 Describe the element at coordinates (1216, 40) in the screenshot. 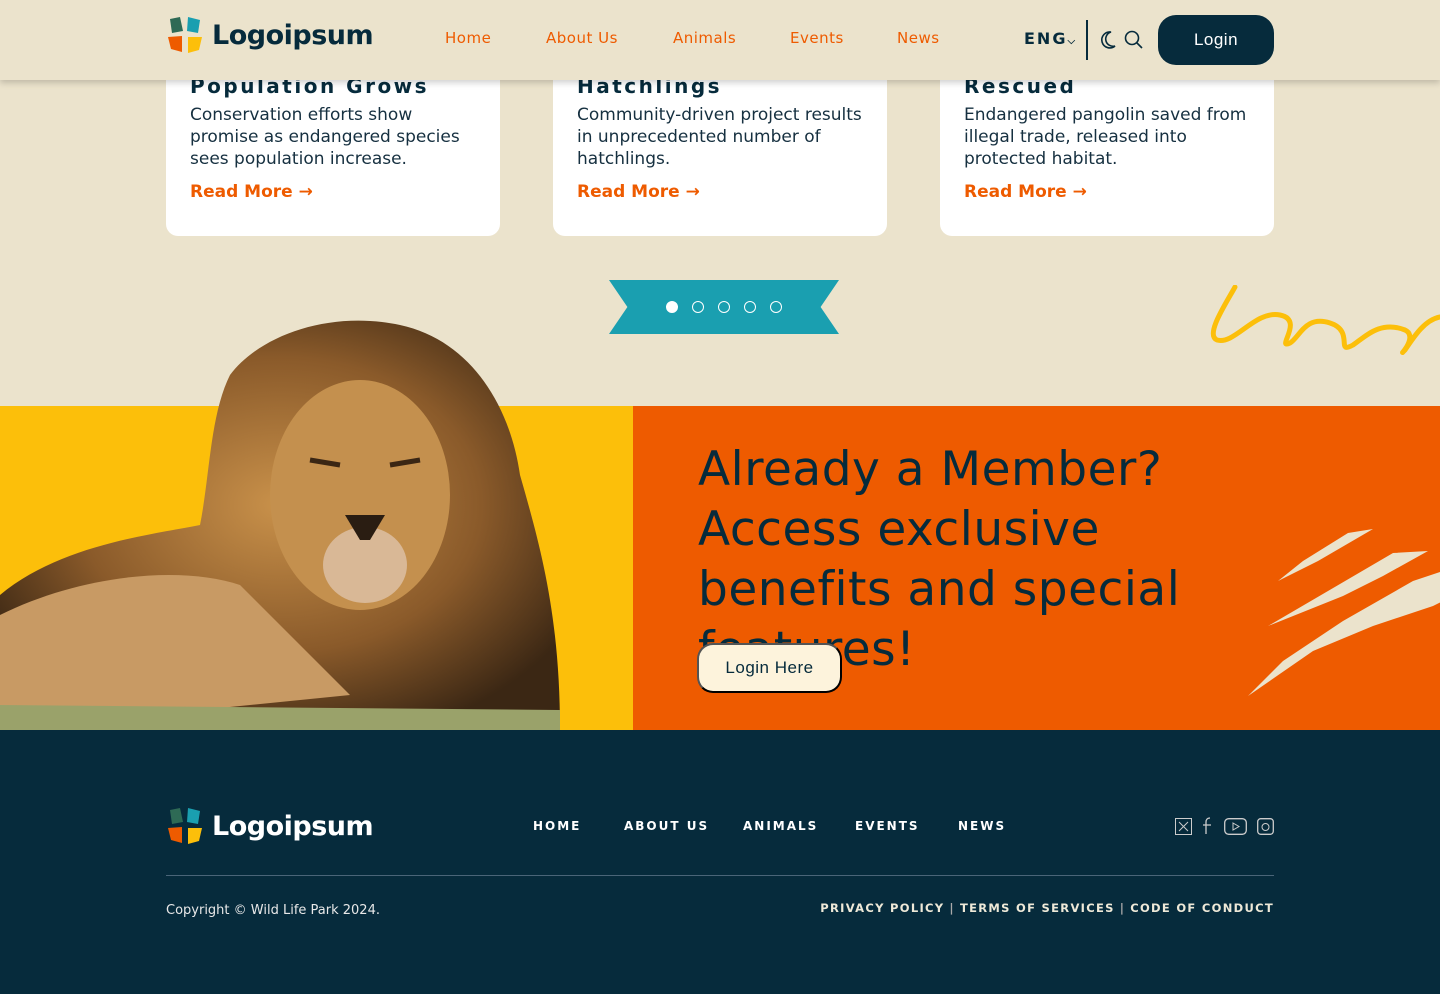

I see `login-button: Login` at that location.